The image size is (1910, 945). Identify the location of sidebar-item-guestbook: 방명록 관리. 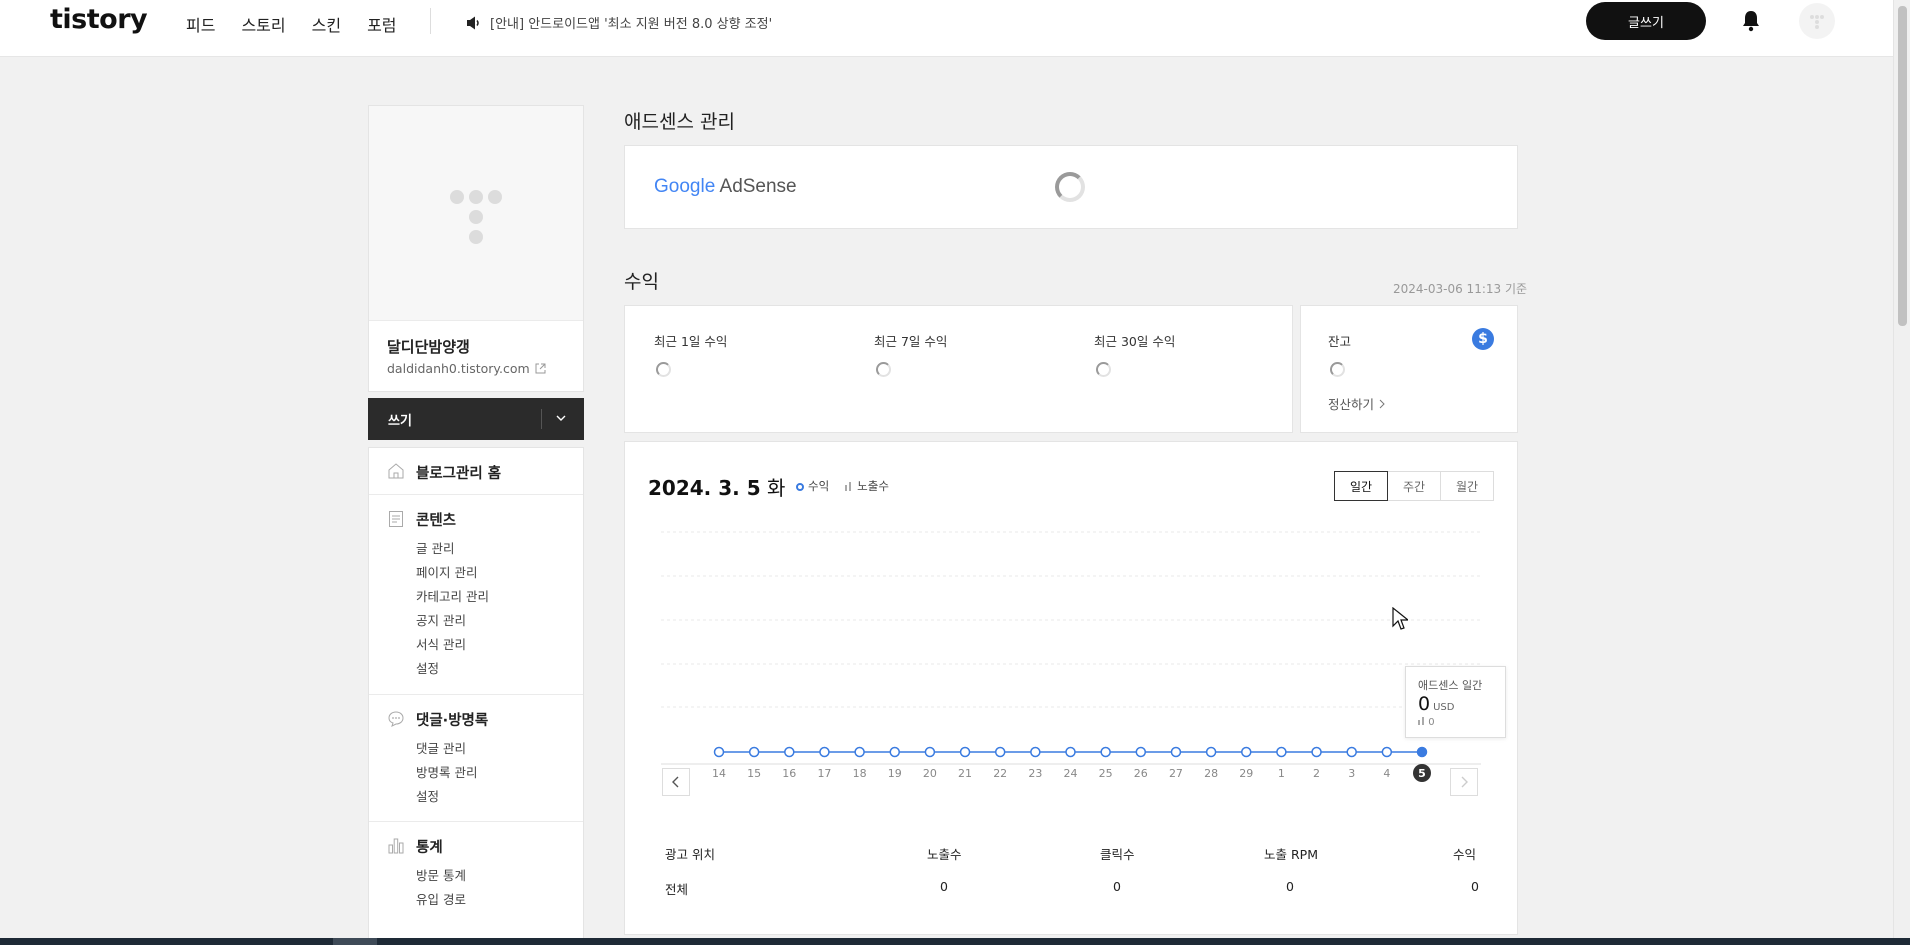
(446, 771).